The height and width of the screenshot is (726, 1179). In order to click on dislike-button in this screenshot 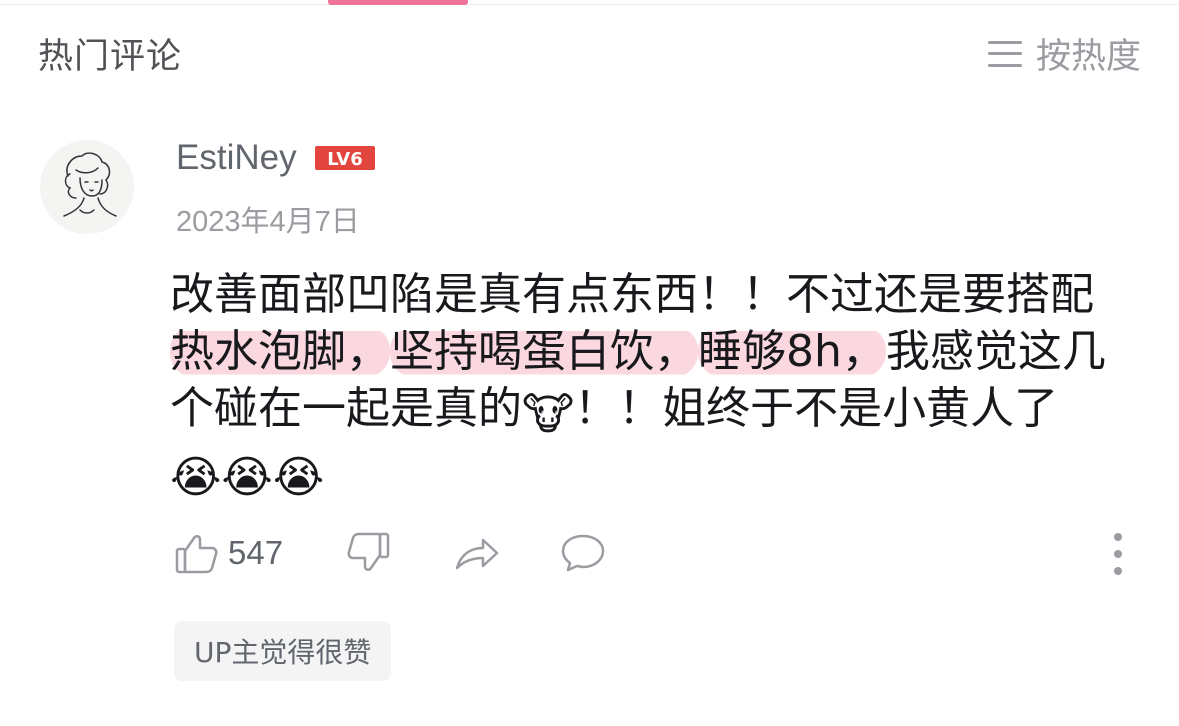, I will do `click(368, 553)`.